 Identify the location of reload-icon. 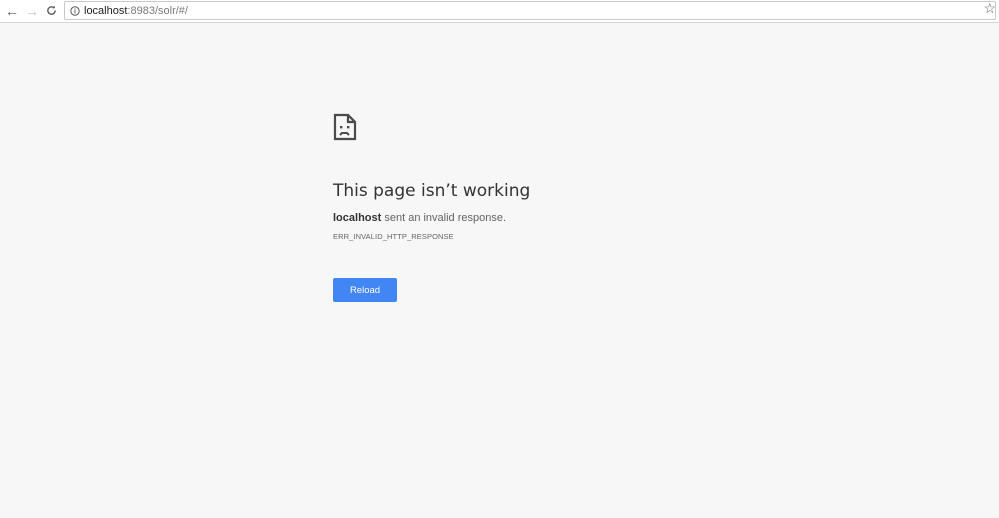
(51, 11).